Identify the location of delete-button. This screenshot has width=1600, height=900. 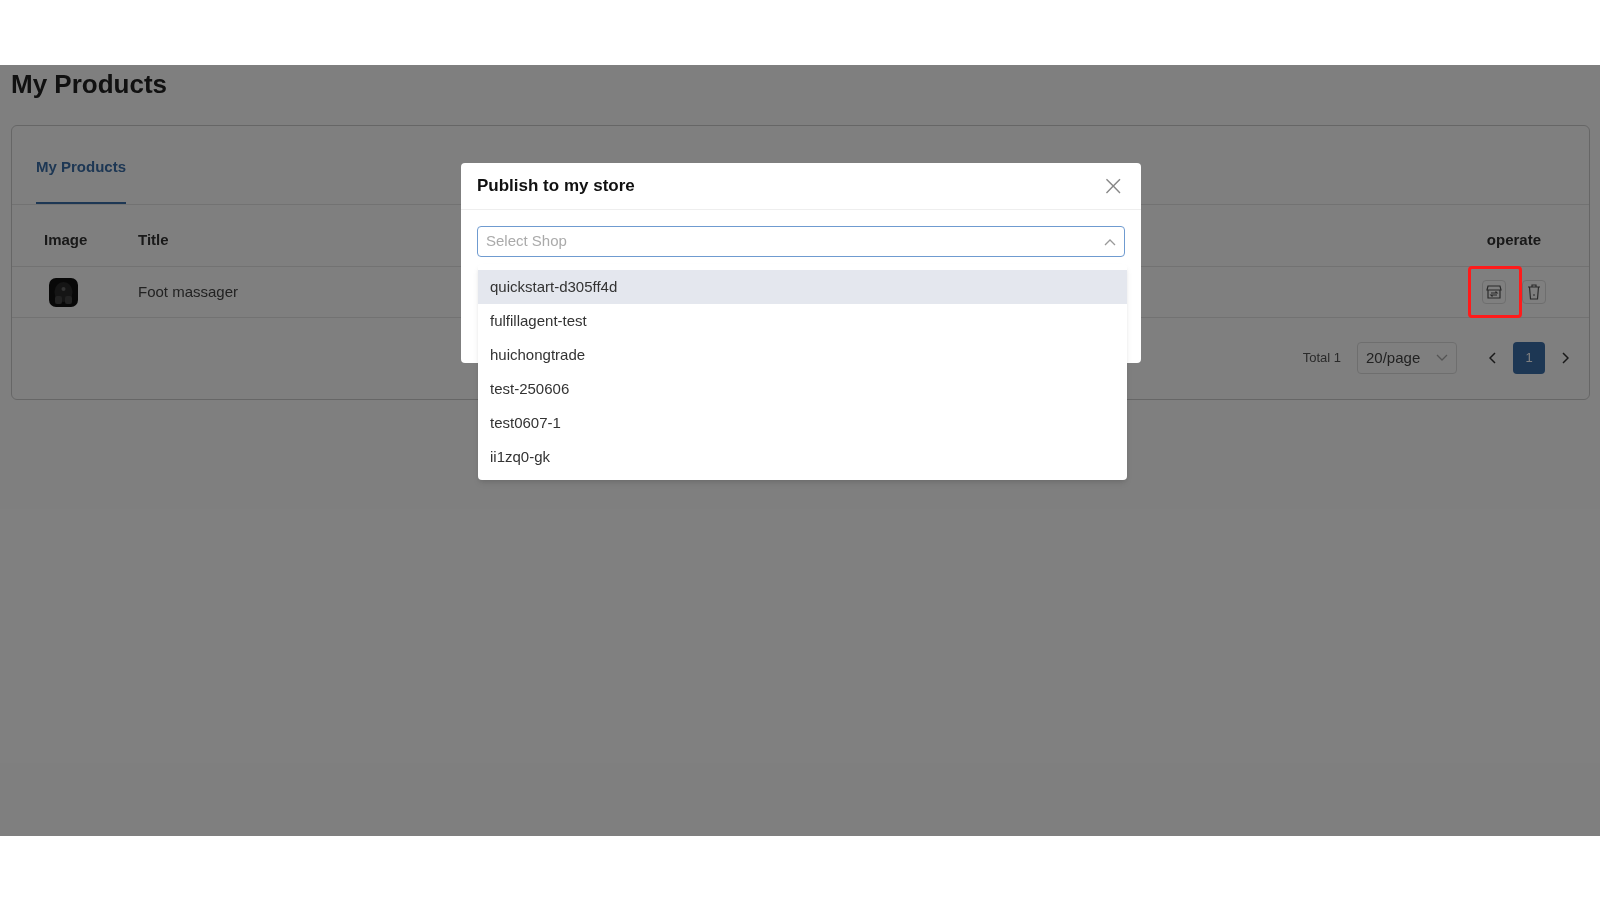
(1534, 292).